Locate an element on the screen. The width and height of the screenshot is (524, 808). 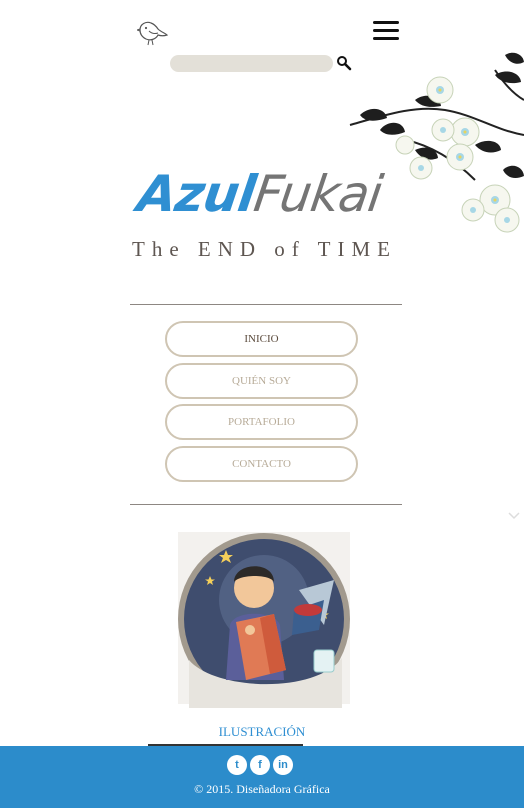
portfolio-category-label: ILUSTRACIÓN is located at coordinates (262, 732).